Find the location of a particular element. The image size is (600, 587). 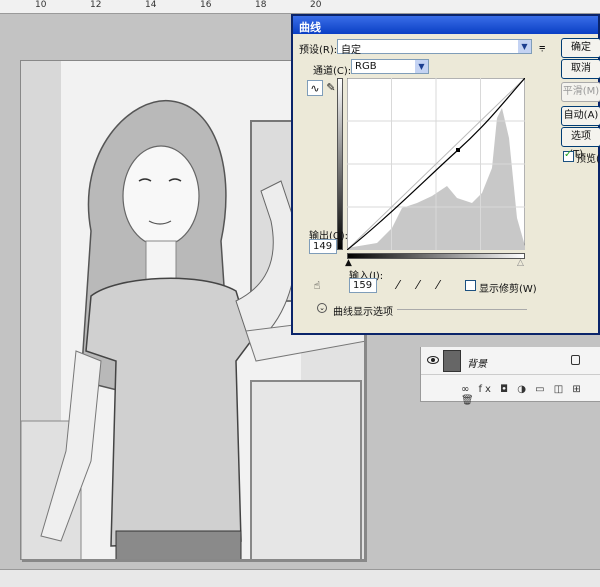

channel-label: 通道(C): is located at coordinates (332, 71).